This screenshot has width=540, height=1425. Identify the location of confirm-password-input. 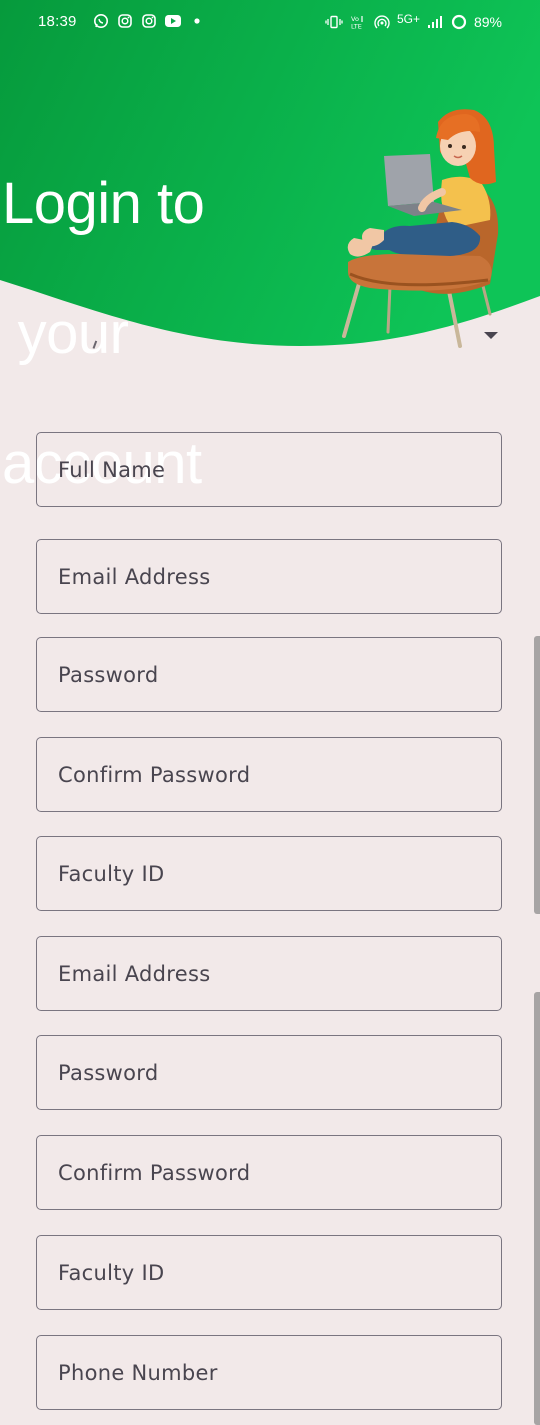
(269, 774).